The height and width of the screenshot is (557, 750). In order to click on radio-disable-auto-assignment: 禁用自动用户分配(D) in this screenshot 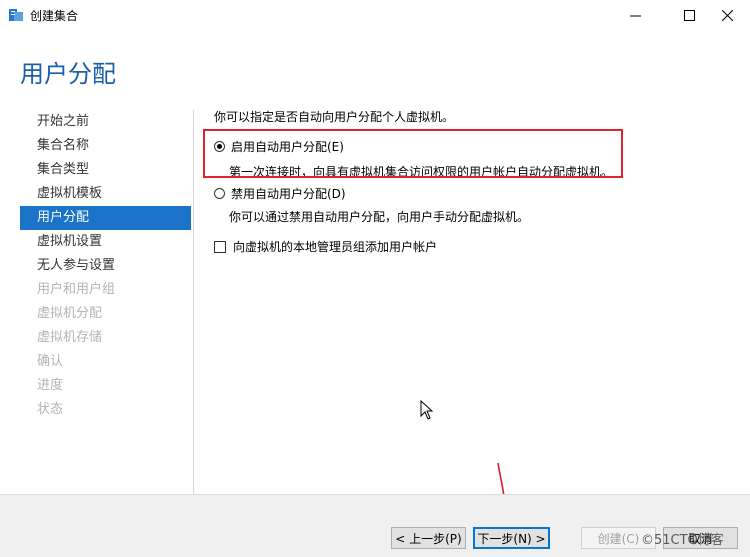, I will do `click(280, 193)`.